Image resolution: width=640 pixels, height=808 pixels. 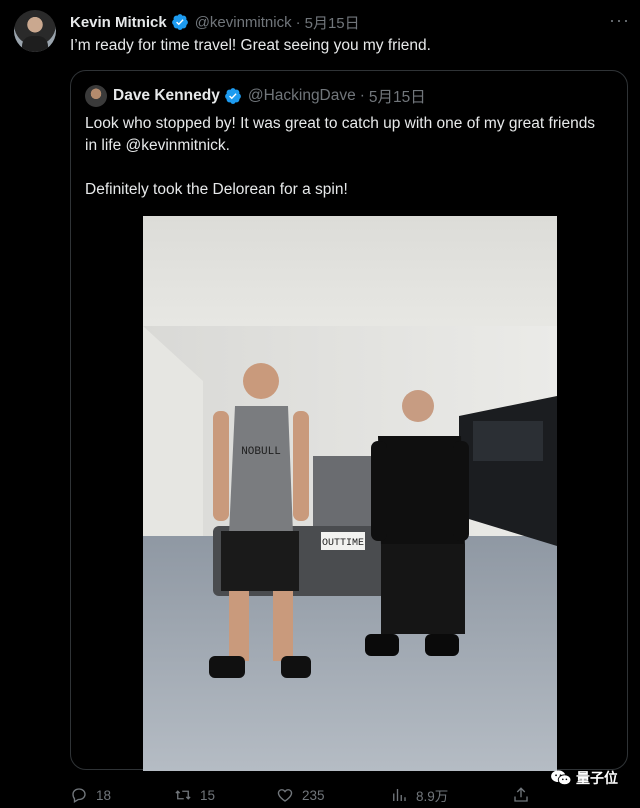 What do you see at coordinates (179, 22) in the screenshot?
I see `verified-badge-icon` at bounding box center [179, 22].